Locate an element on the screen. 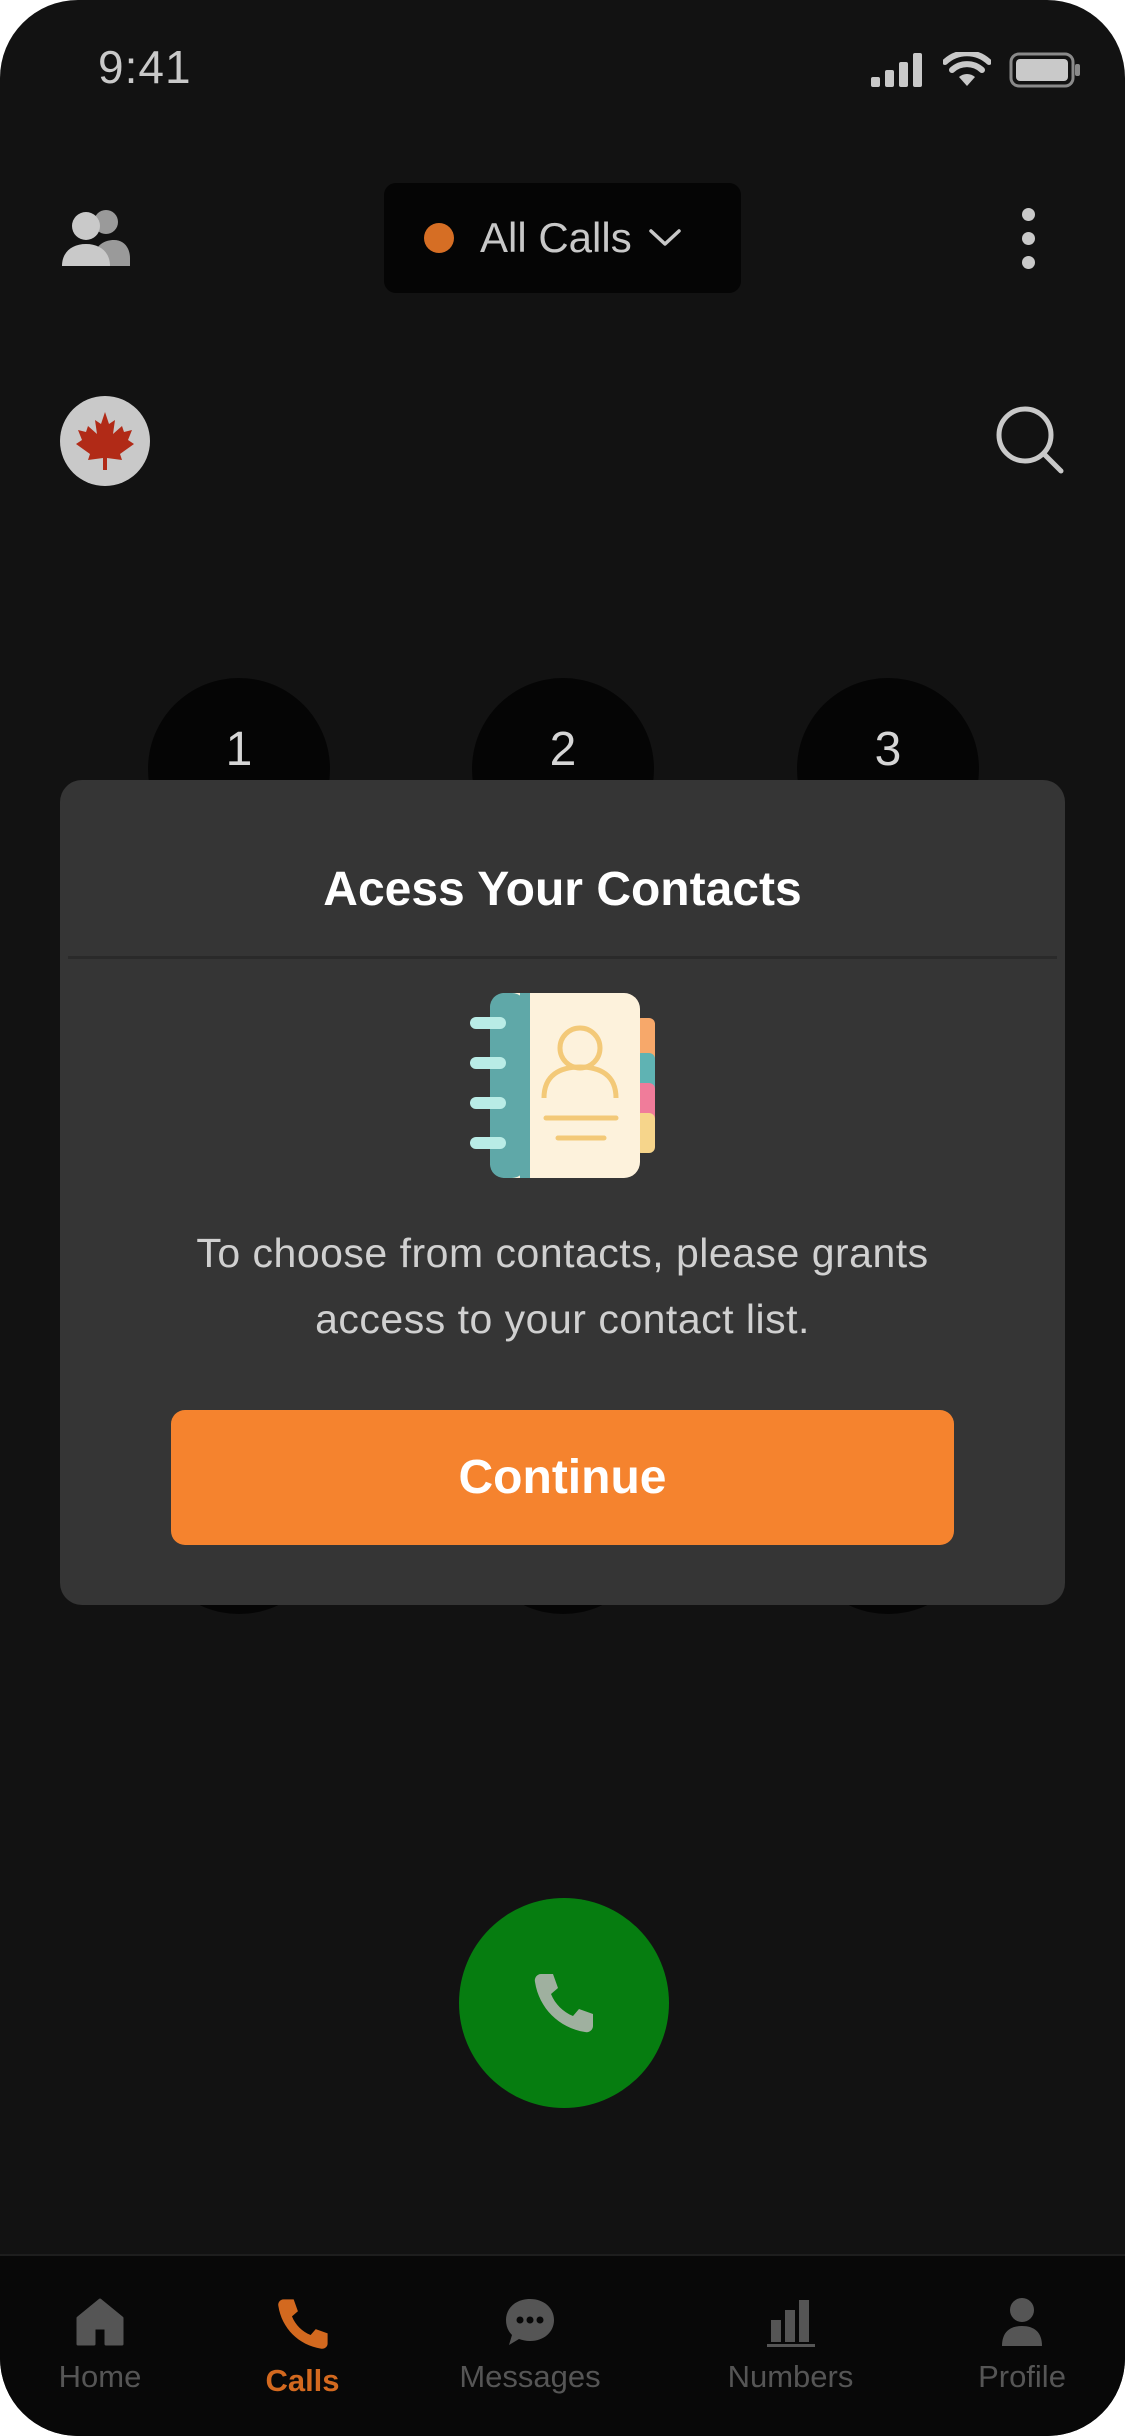 The width and height of the screenshot is (1125, 2436). status-time: 9:41 is located at coordinates (145, 67).